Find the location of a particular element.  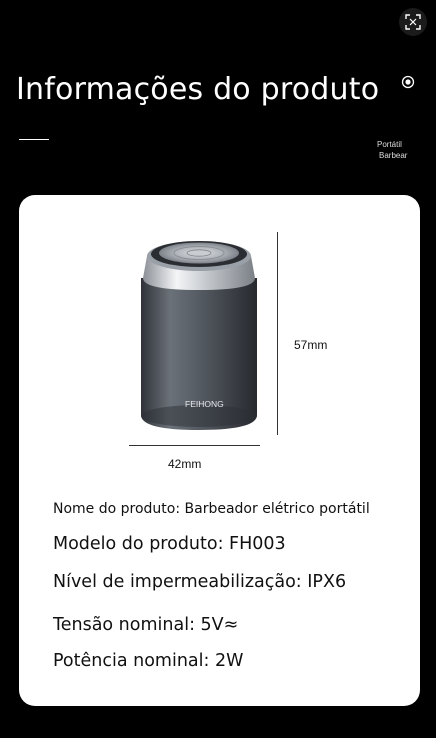

product-tag: Portátil Barbear is located at coordinates (392, 150).